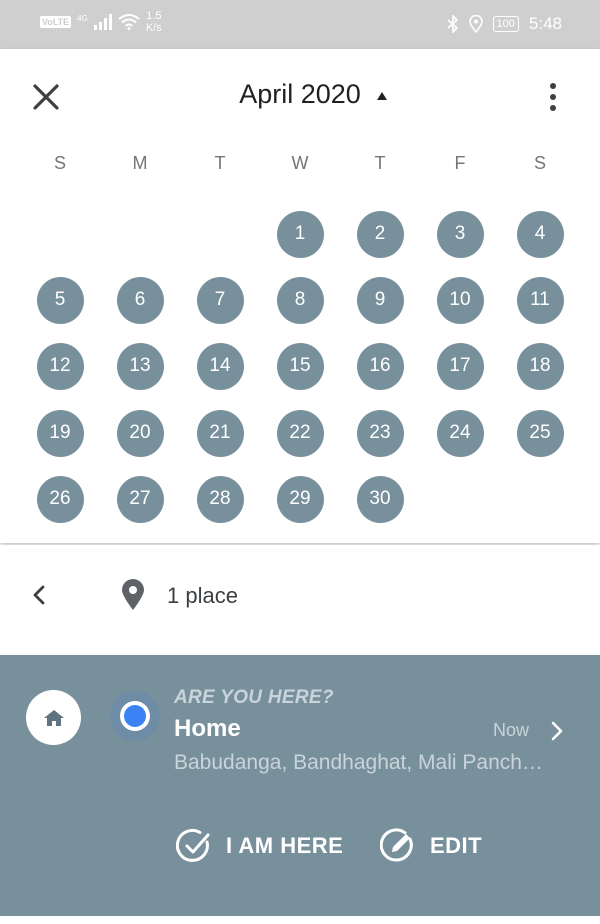 The width and height of the screenshot is (600, 924). What do you see at coordinates (140, 300) in the screenshot?
I see `calendar-day: 6` at bounding box center [140, 300].